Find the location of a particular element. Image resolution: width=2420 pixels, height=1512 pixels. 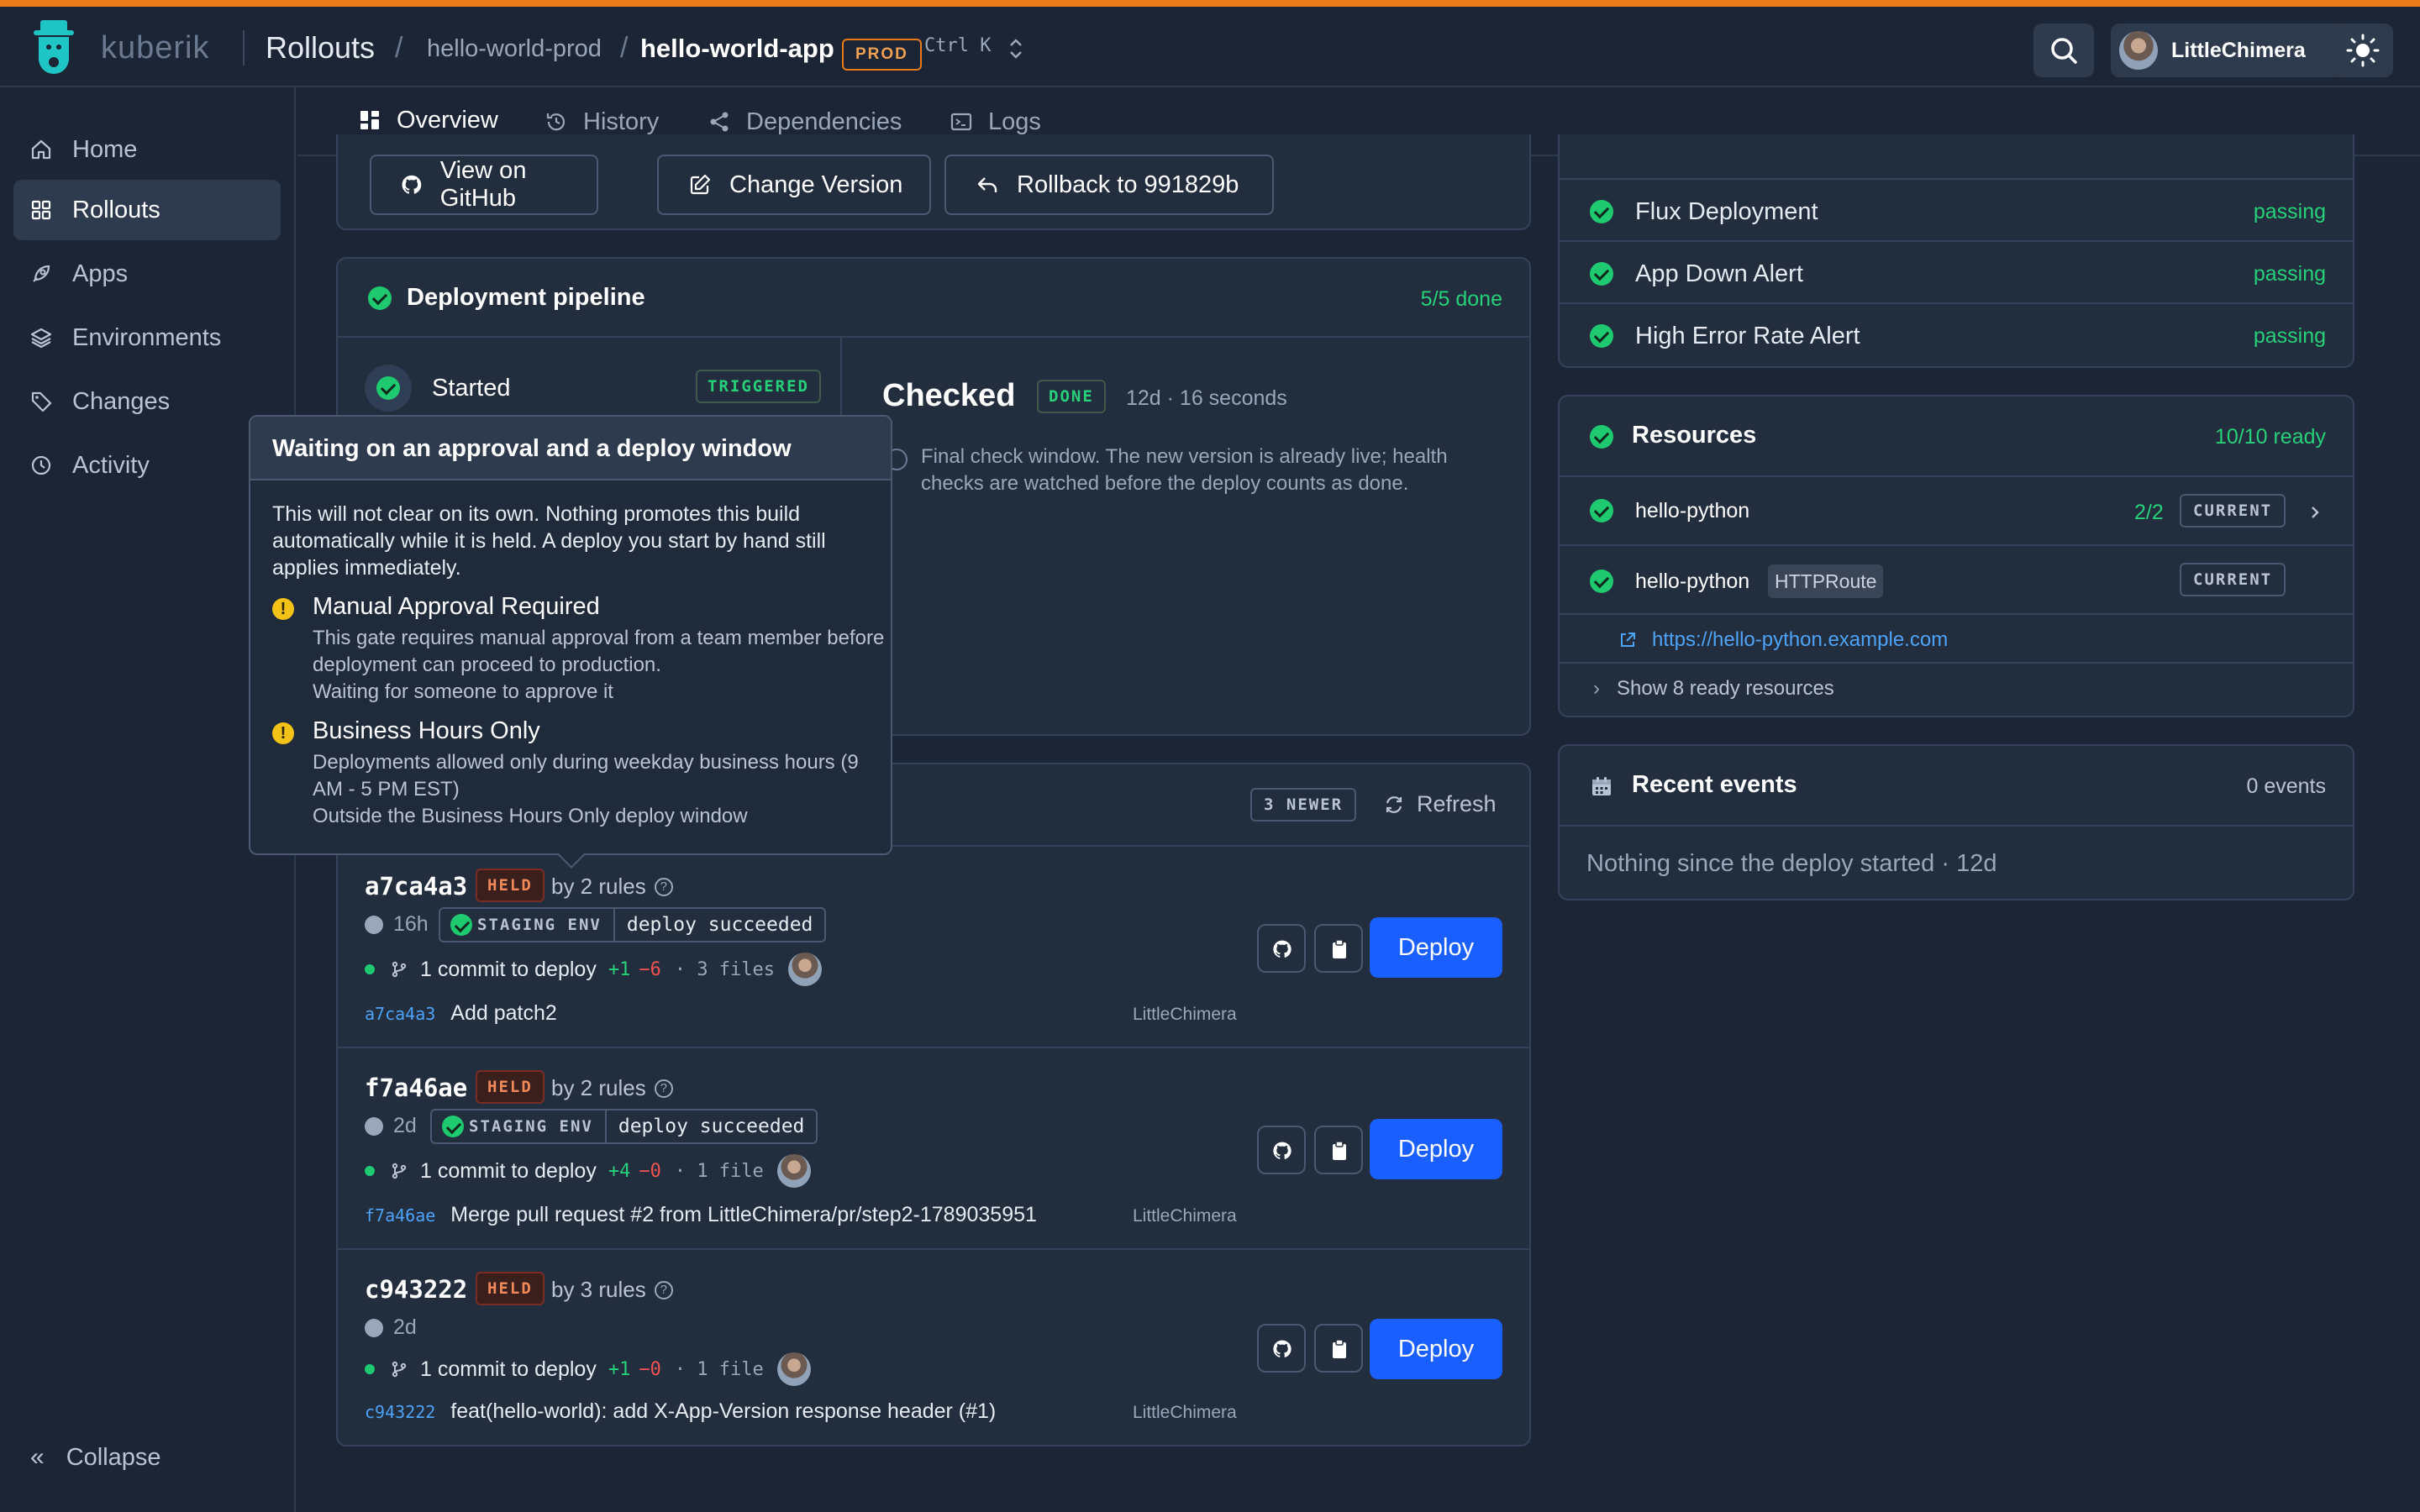

collapse-label: Collapse is located at coordinates (113, 1457).